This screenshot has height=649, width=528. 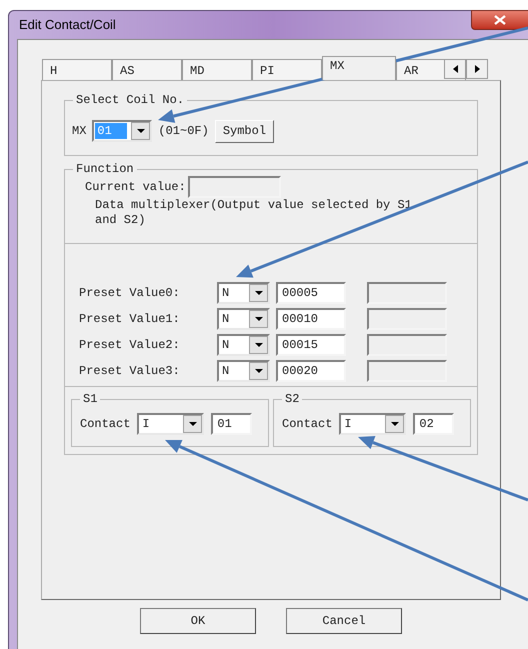 I want to click on input-field: 01, so click(x=231, y=424).